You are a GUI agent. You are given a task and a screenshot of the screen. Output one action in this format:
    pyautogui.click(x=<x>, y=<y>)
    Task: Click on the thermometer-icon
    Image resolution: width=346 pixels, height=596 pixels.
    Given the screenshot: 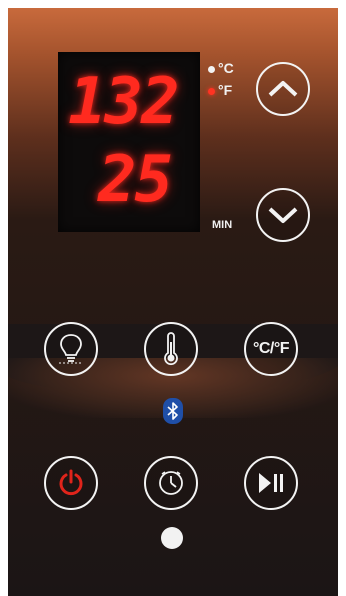 What is the action you would take?
    pyautogui.click(x=171, y=349)
    